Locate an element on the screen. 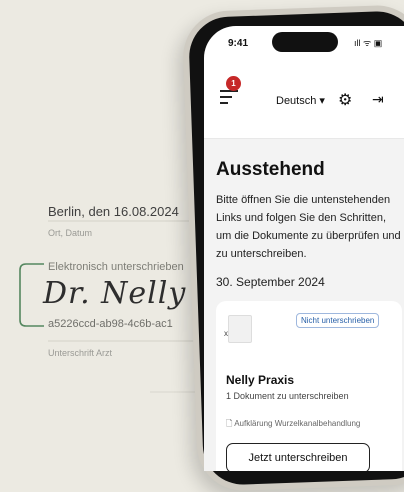 This screenshot has height=492, width=404. language-select: Deutsch ▾ is located at coordinates (300, 100).